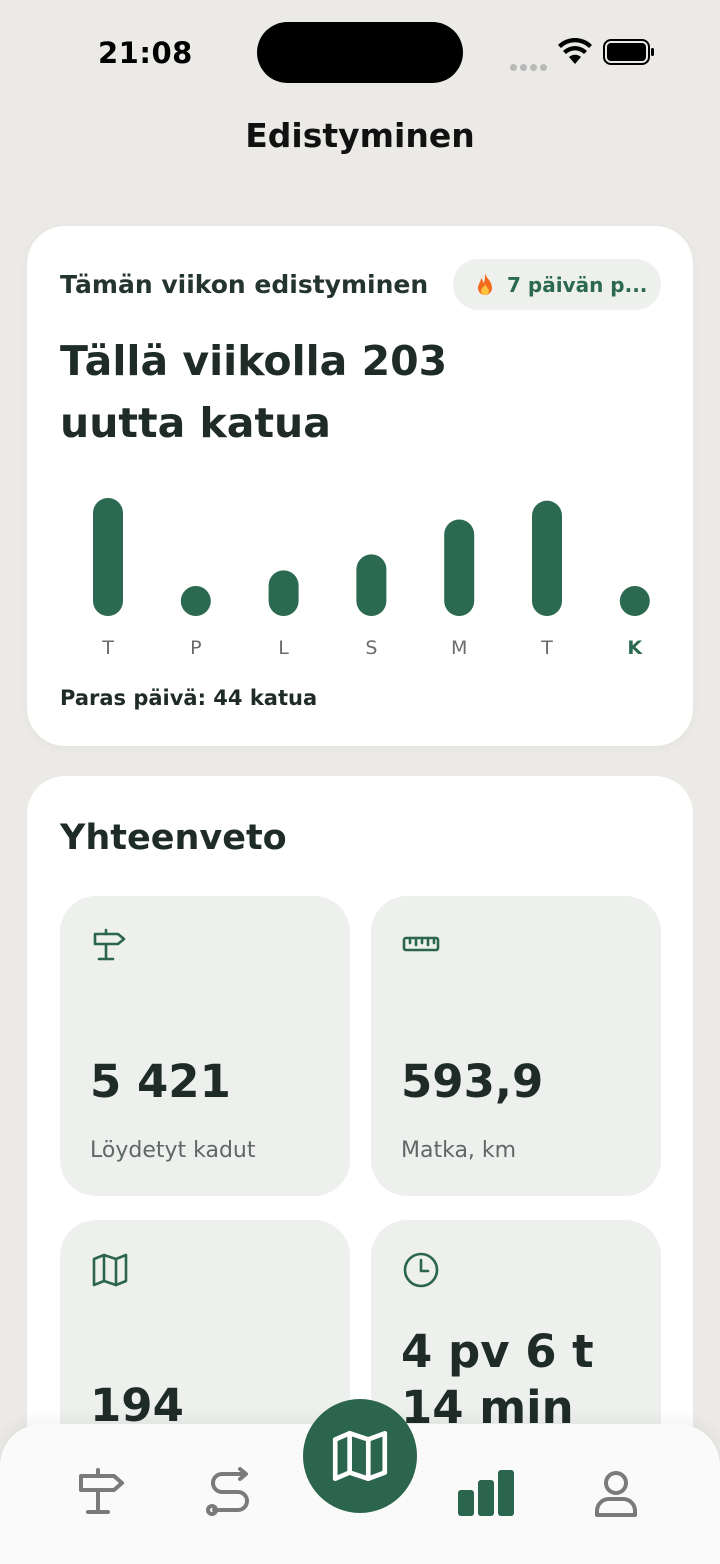 This screenshot has width=720, height=1564. I want to click on bottom-navigation, so click(360, 1481).